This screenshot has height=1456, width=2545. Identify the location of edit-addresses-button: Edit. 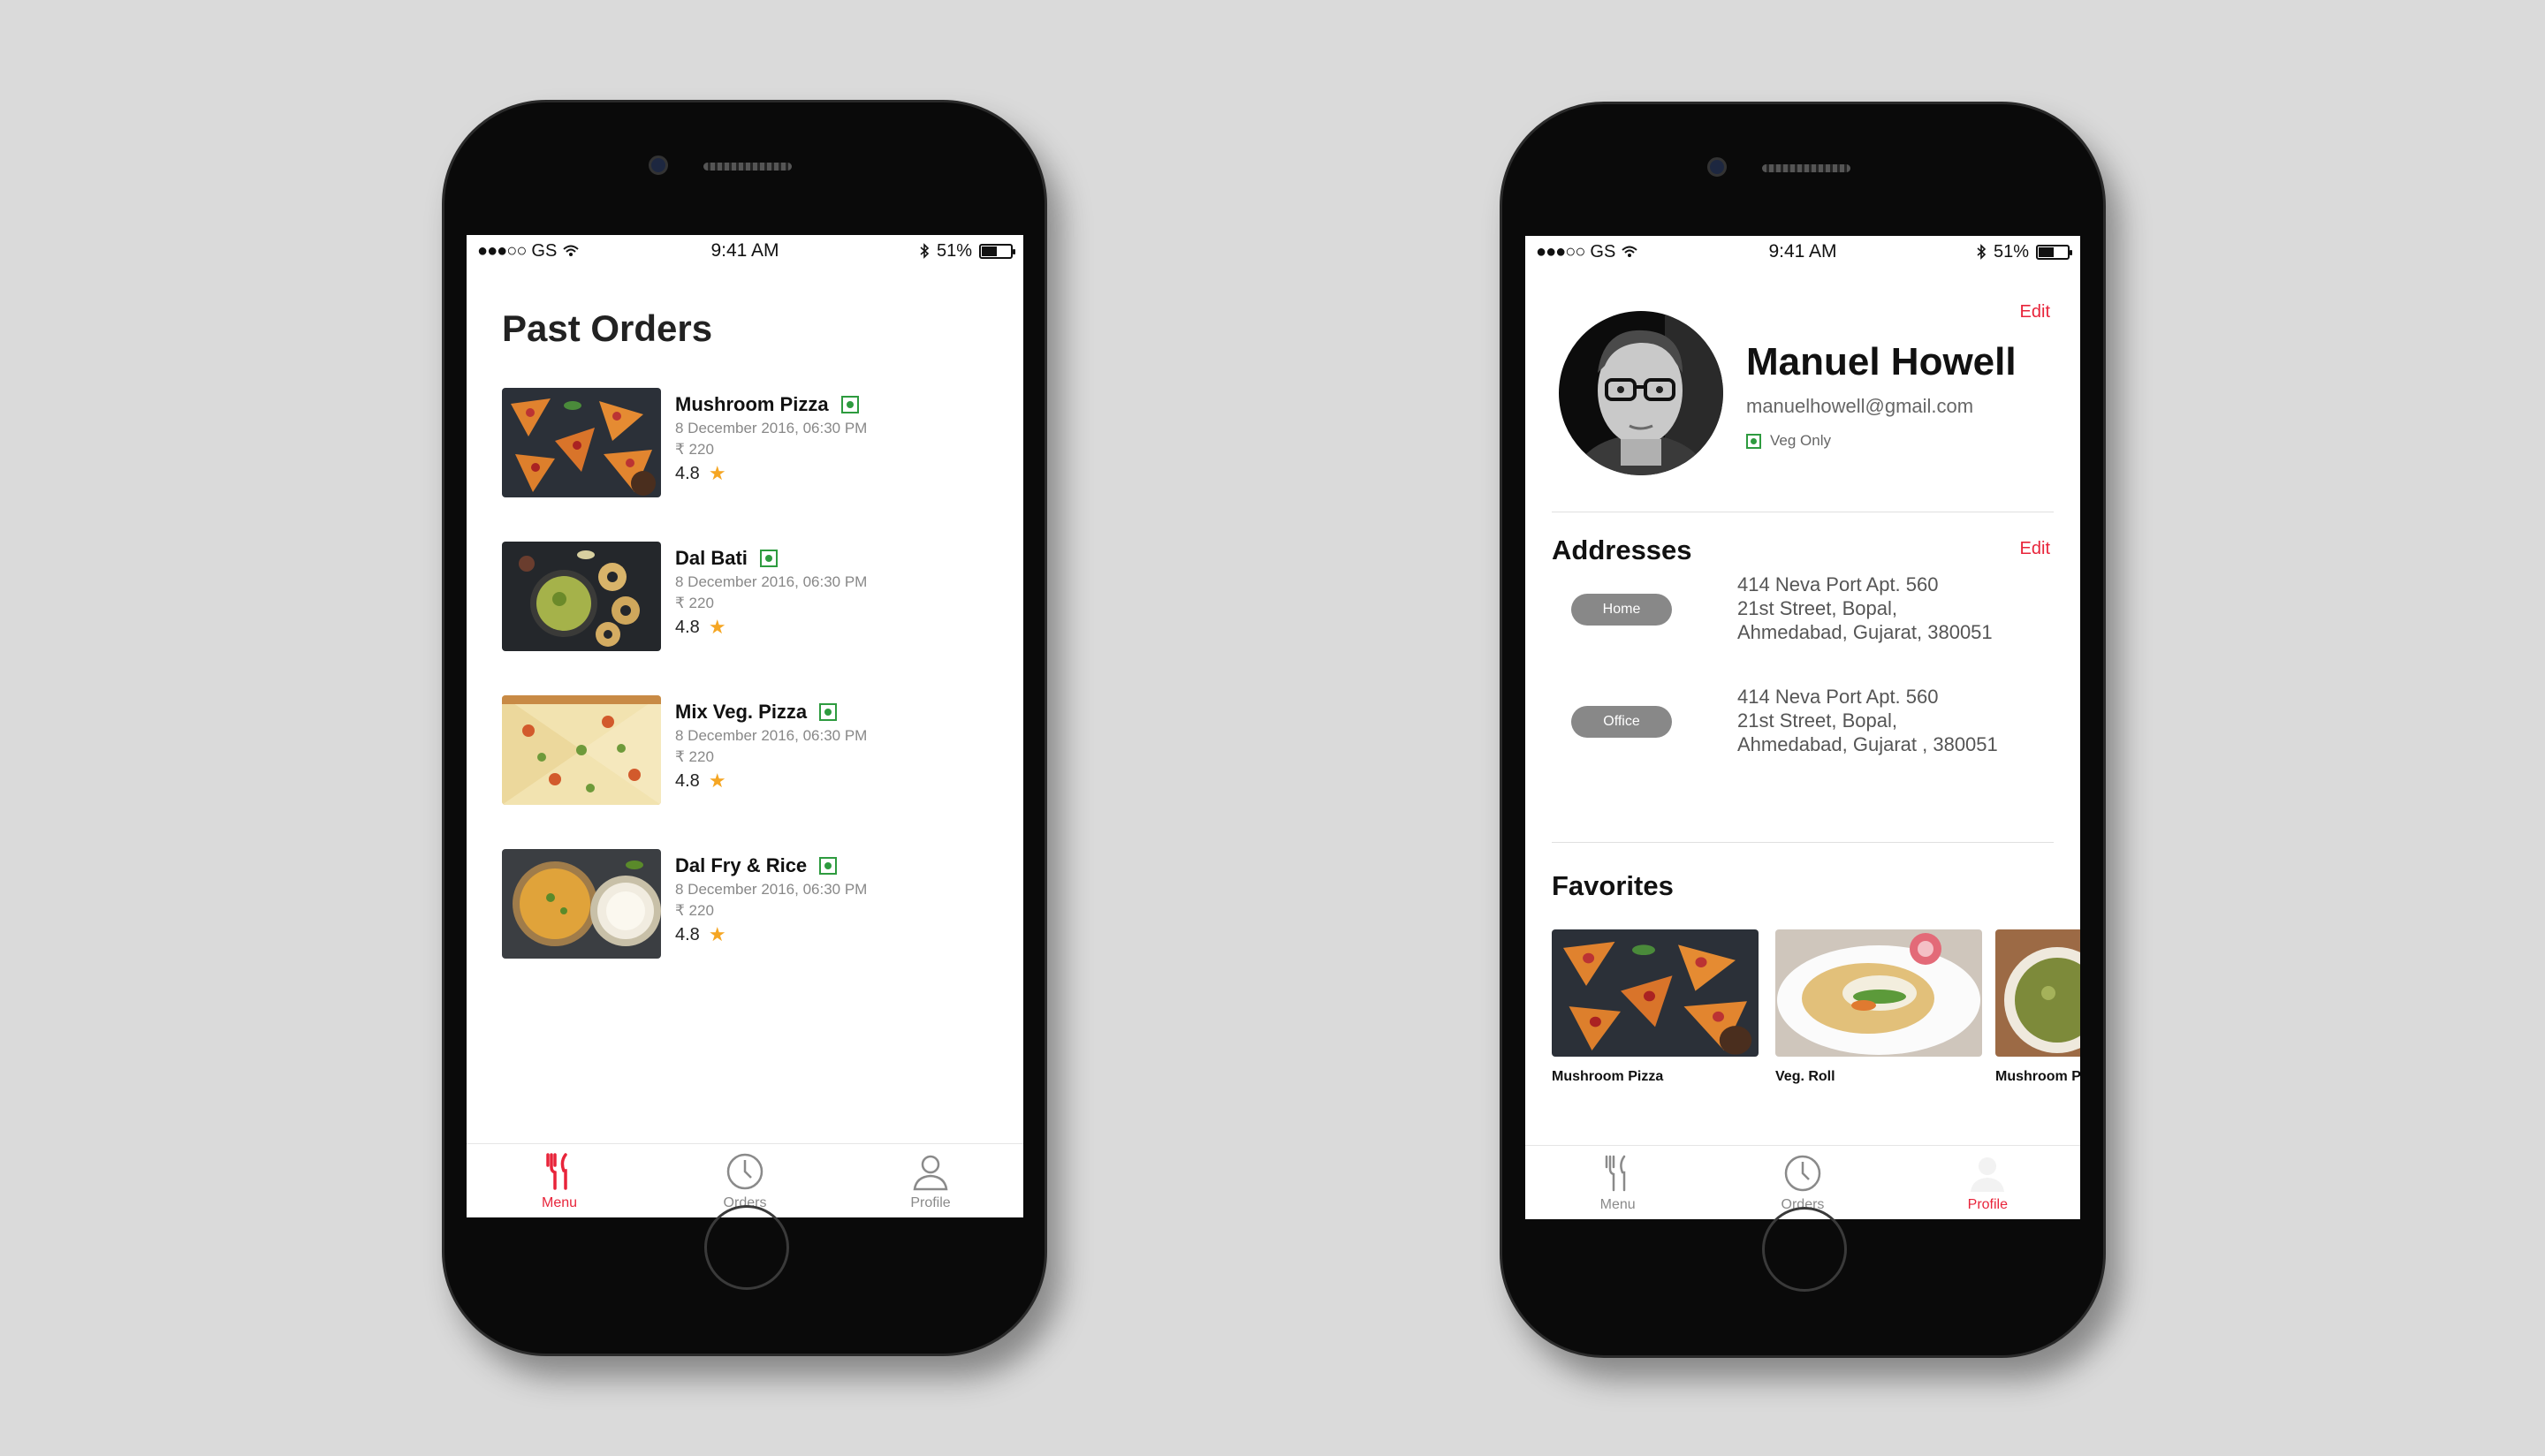
(2035, 549).